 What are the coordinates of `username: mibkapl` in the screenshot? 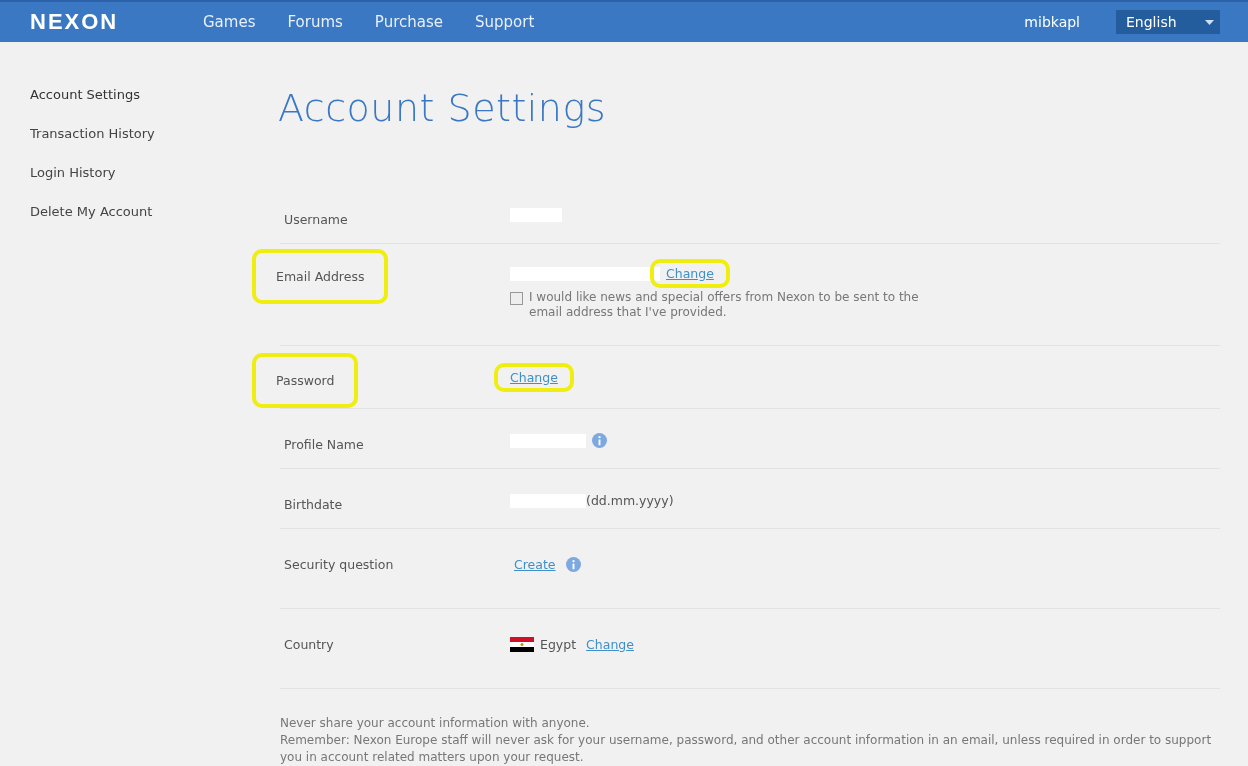 It's located at (1052, 22).